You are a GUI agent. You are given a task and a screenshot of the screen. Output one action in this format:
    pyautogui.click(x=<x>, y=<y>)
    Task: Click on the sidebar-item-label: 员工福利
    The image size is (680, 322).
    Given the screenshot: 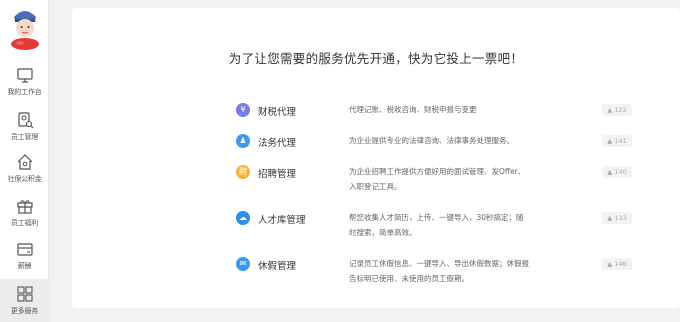 What is the action you would take?
    pyautogui.click(x=24, y=223)
    